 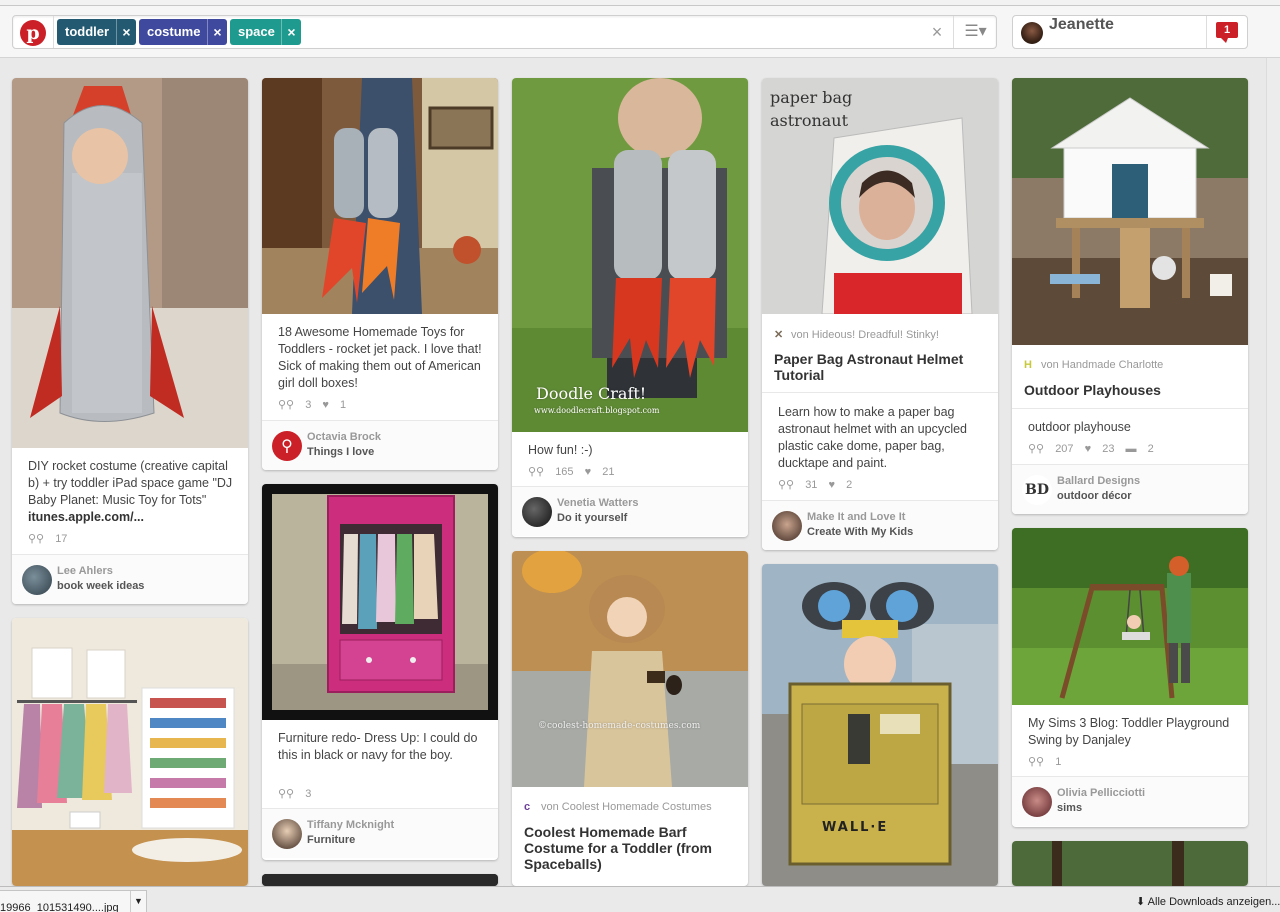 I want to click on board-name: Things I love, so click(x=340, y=452).